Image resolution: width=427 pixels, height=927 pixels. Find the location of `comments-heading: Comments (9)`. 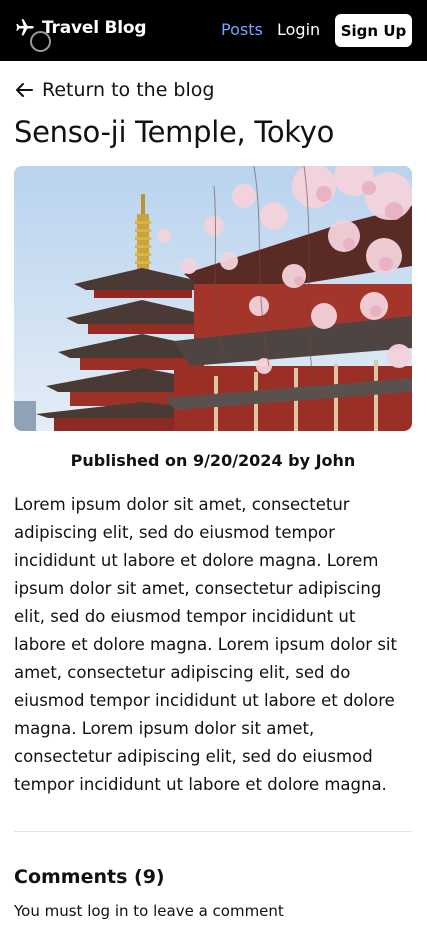

comments-heading: Comments (9) is located at coordinates (89, 877).